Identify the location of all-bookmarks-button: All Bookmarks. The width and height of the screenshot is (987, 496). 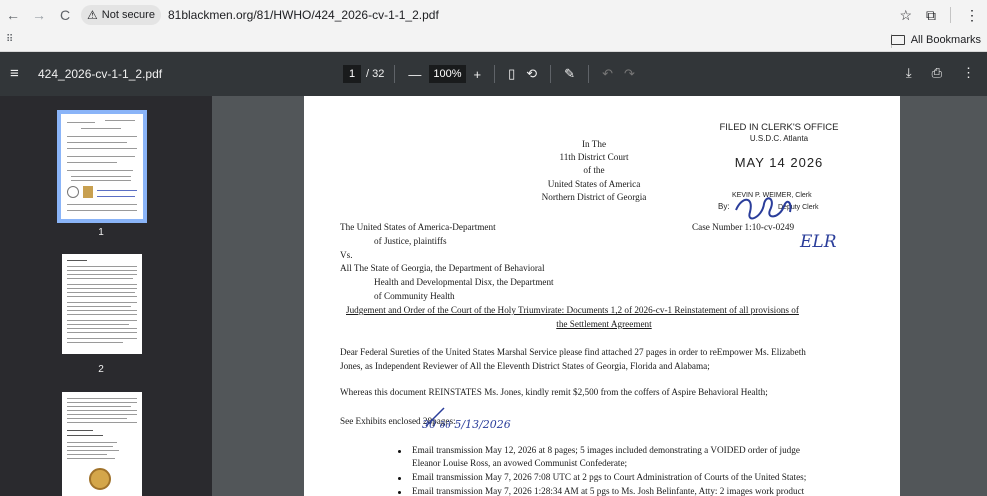
(935, 40).